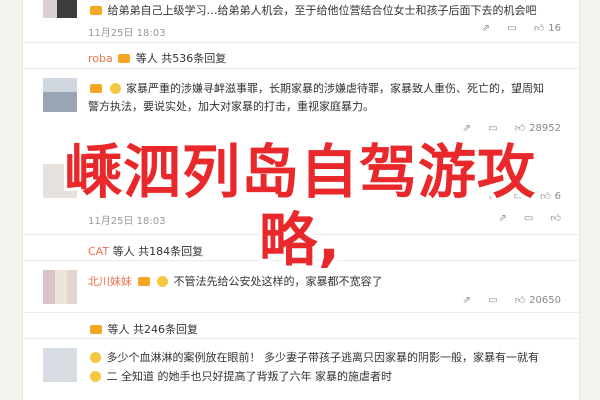 The width and height of the screenshot is (600, 400). Describe the element at coordinates (505, 128) in the screenshot. I see `comment-actions: ⇗ ▭ 👍︎ 28952` at that location.